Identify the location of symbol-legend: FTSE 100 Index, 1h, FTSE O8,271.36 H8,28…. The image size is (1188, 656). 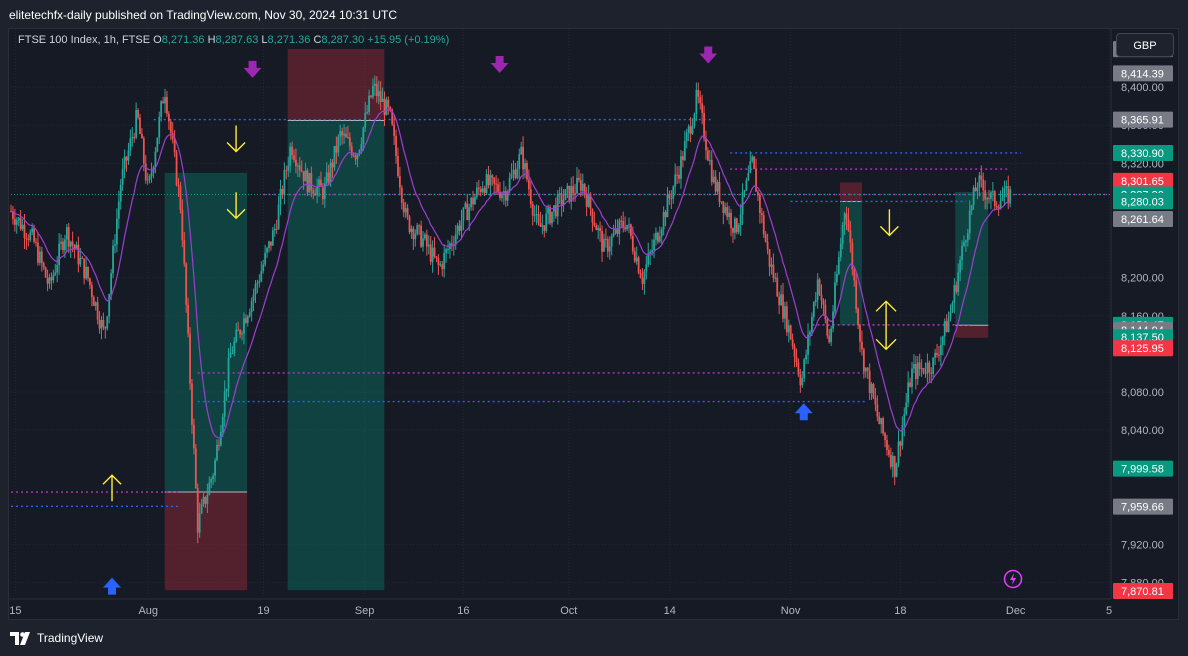
(233, 40).